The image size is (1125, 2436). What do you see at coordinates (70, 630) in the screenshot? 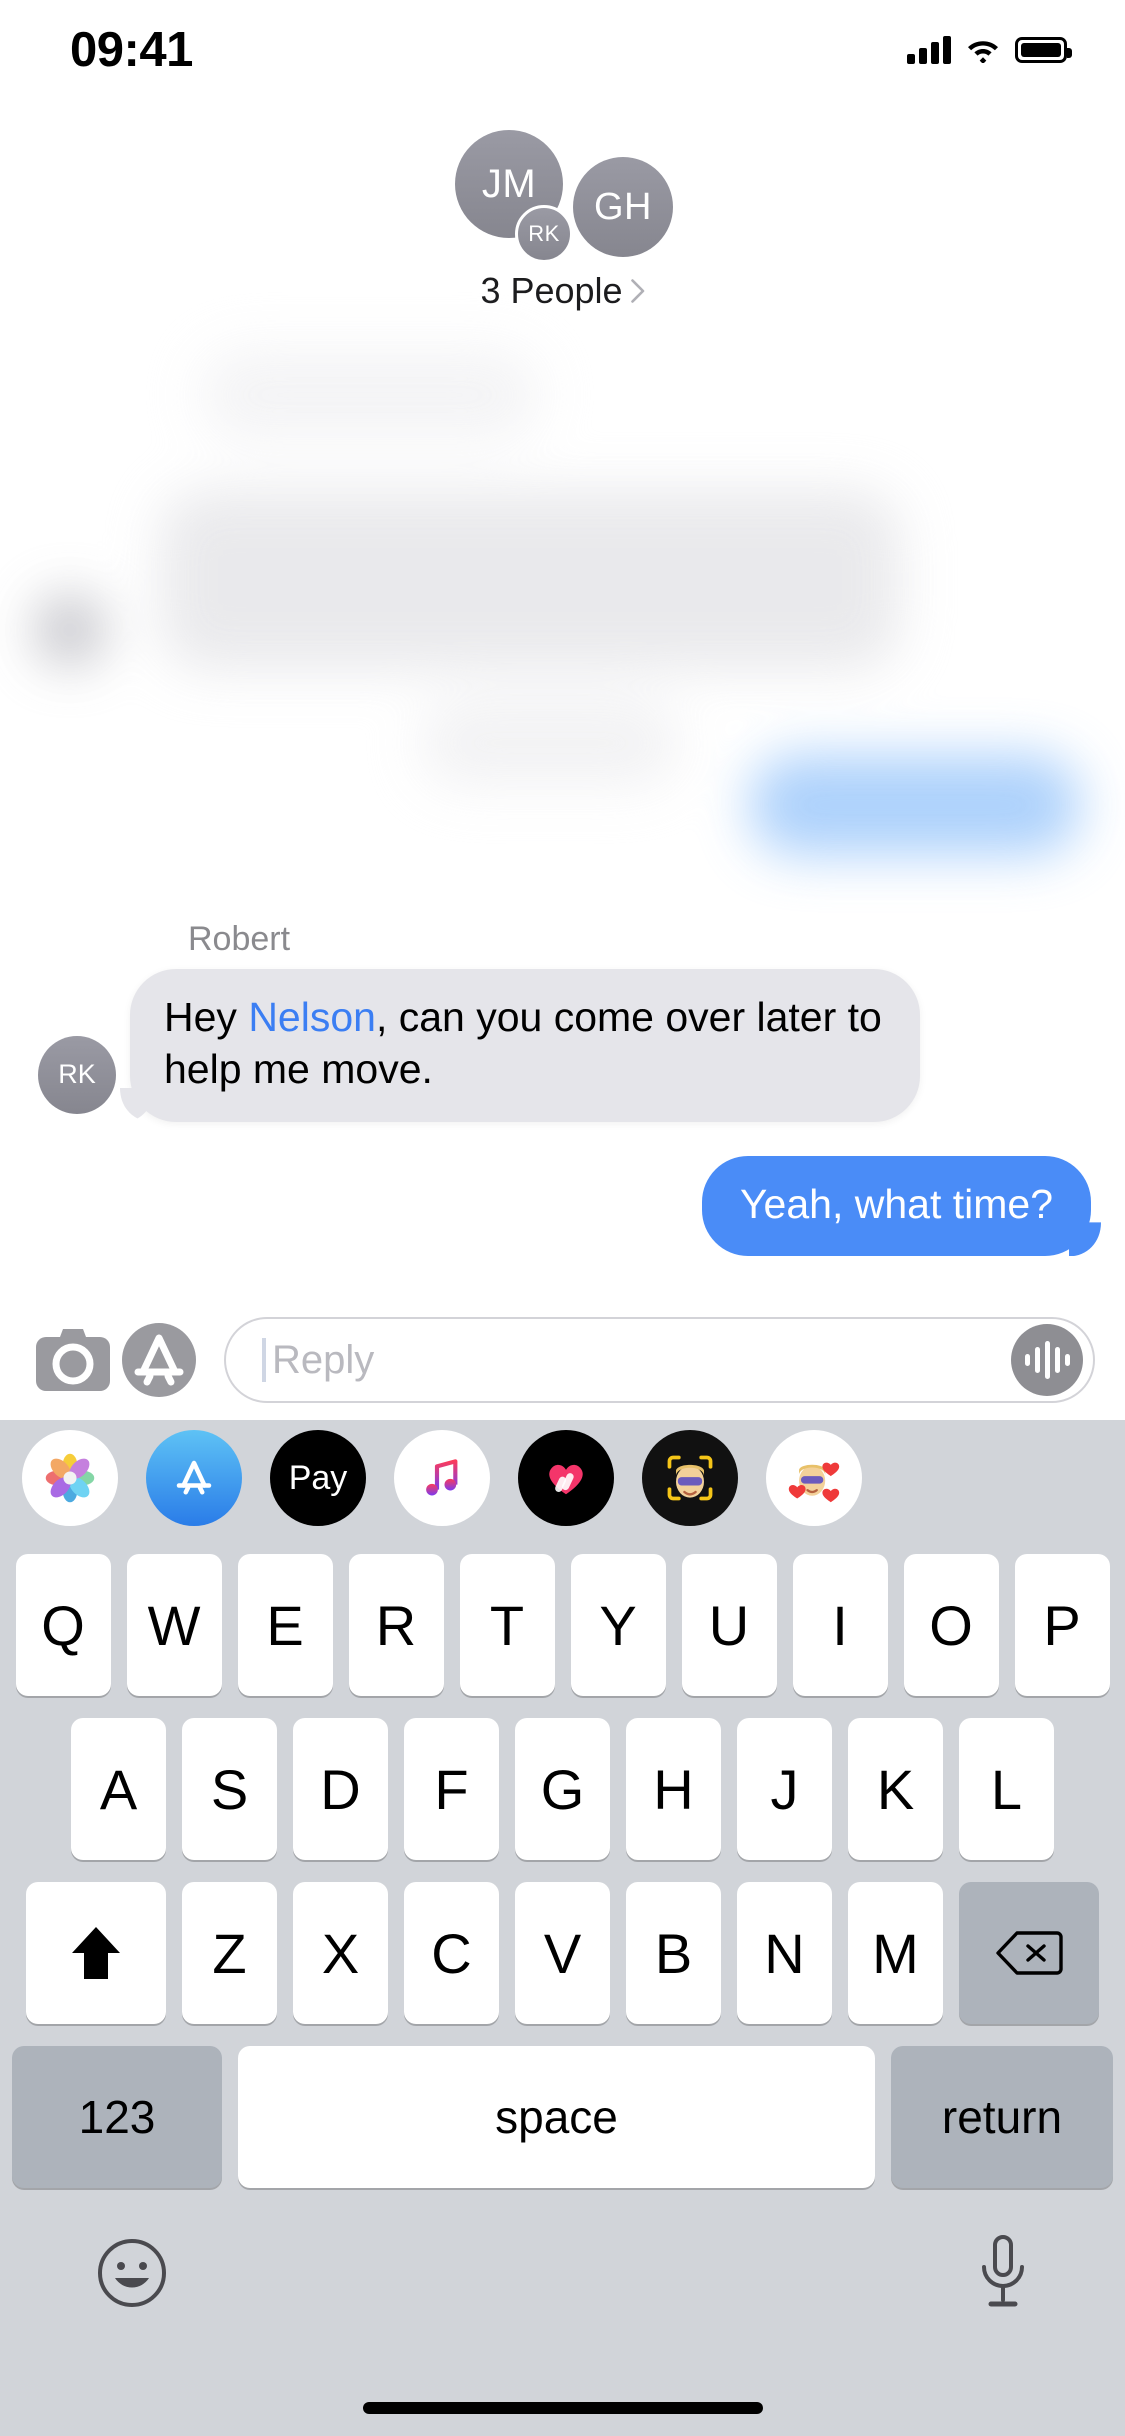
I see `blurred-avatar` at bounding box center [70, 630].